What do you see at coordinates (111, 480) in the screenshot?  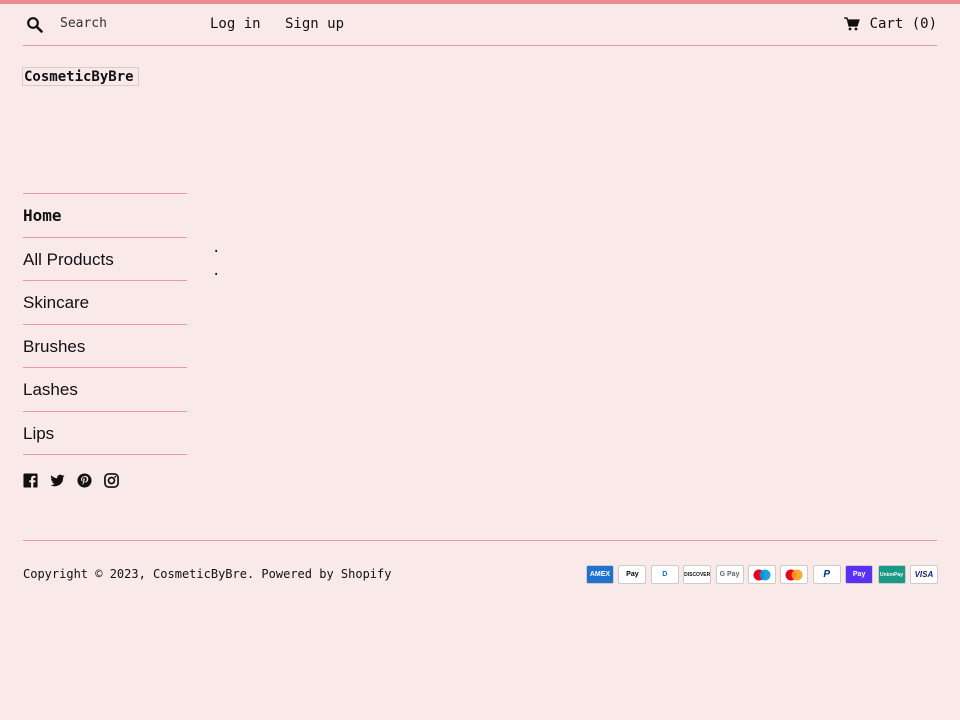 I see `instagram-icon` at bounding box center [111, 480].